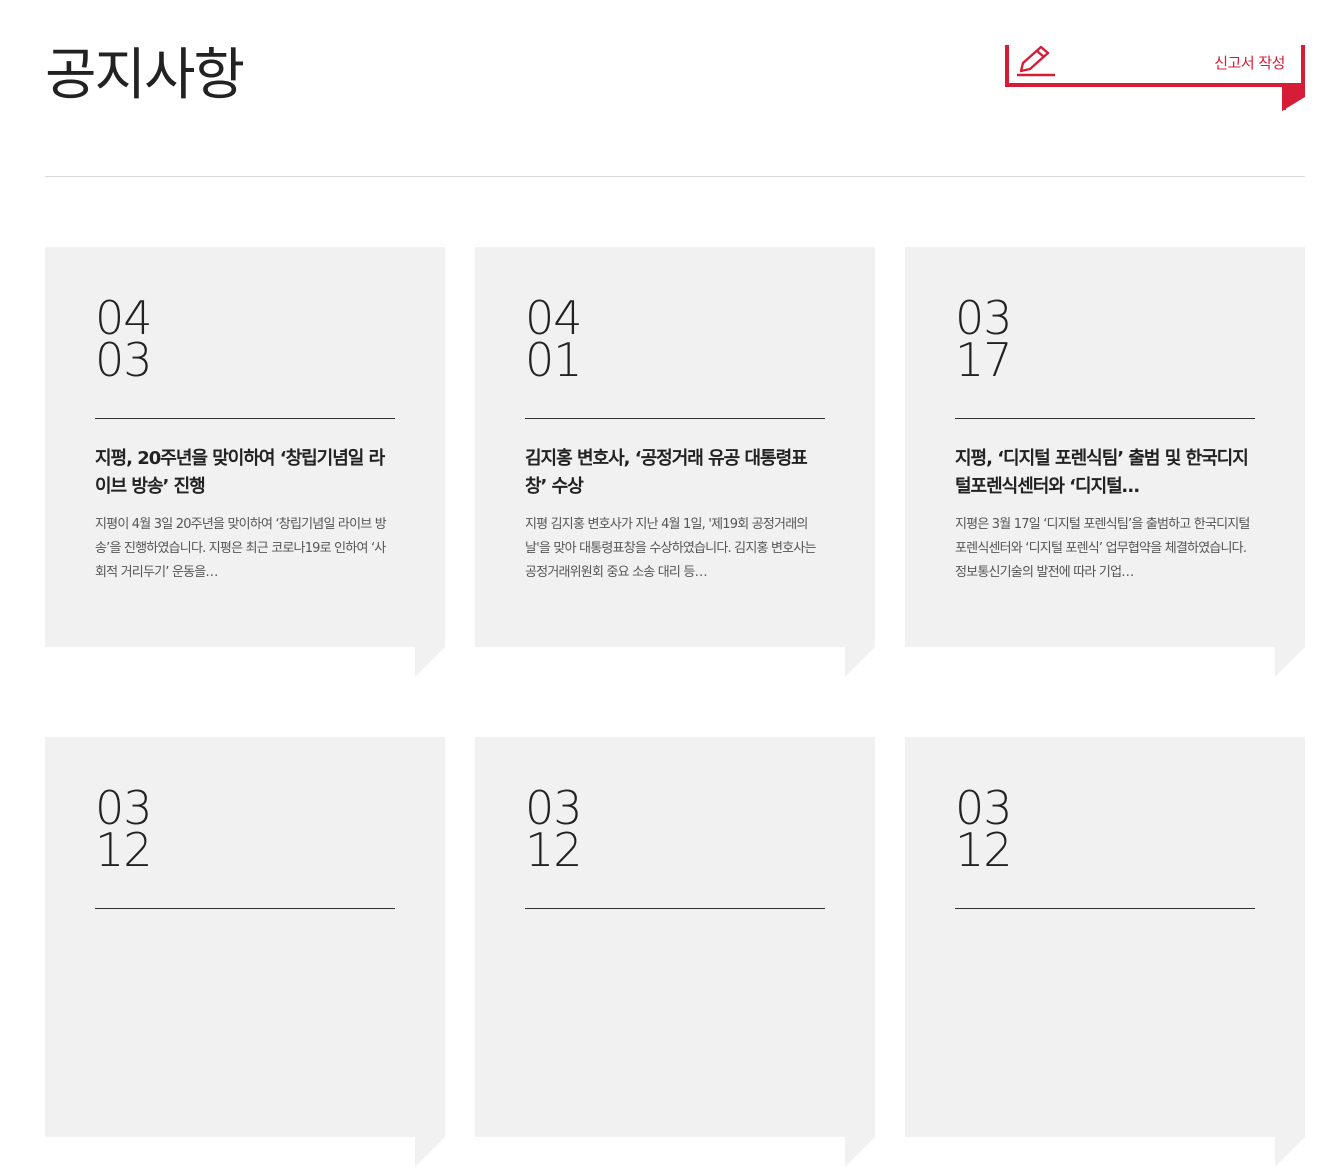  I want to click on notice-date: 04 03, so click(124, 341).